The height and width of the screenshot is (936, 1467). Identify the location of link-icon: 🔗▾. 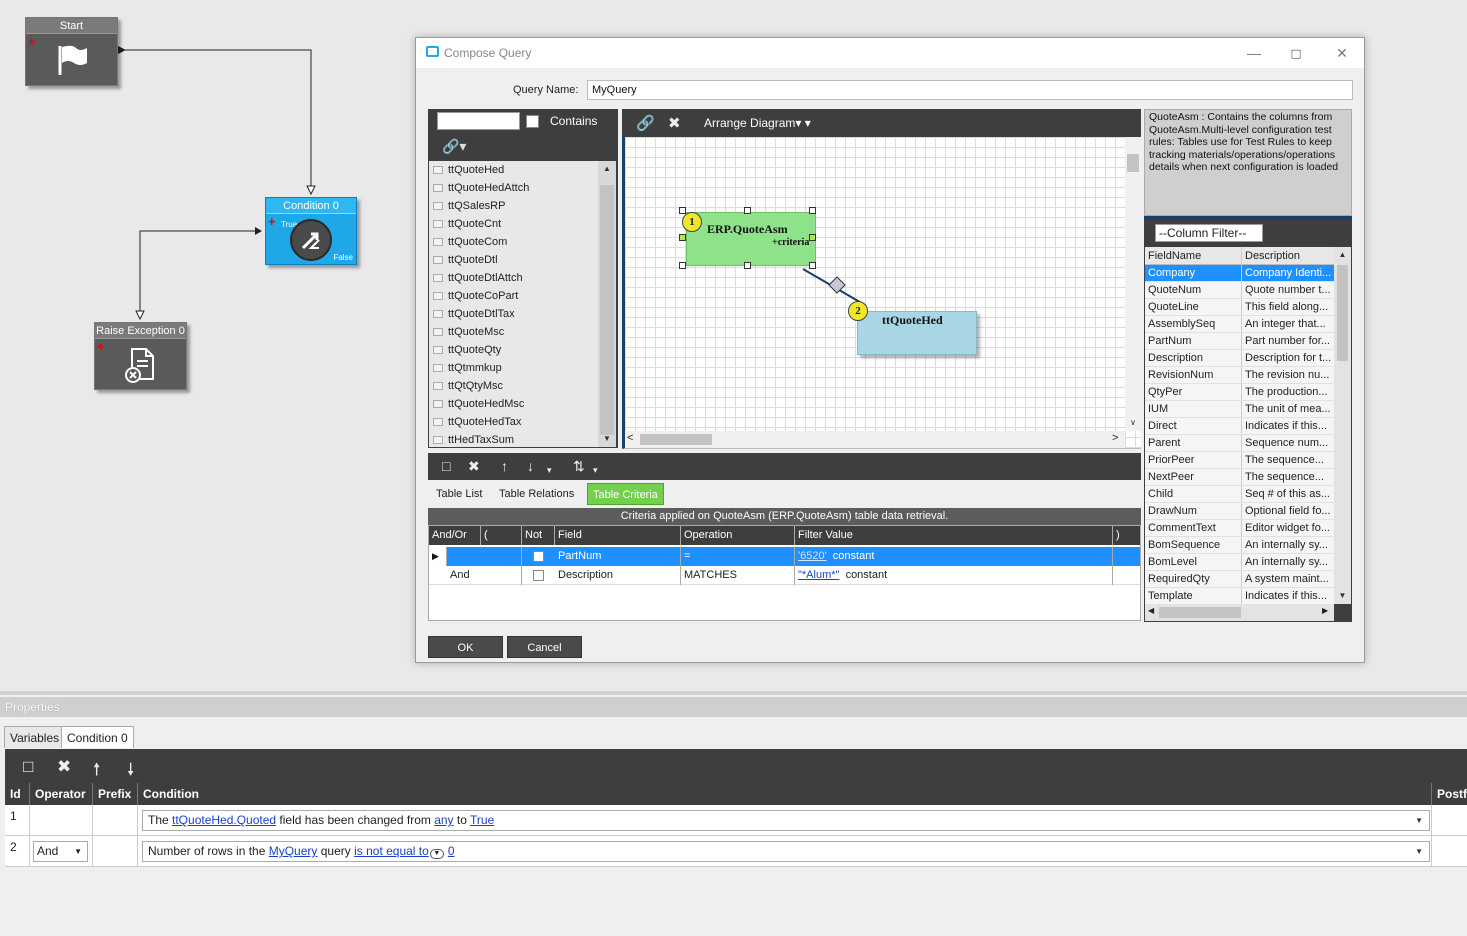
(454, 146).